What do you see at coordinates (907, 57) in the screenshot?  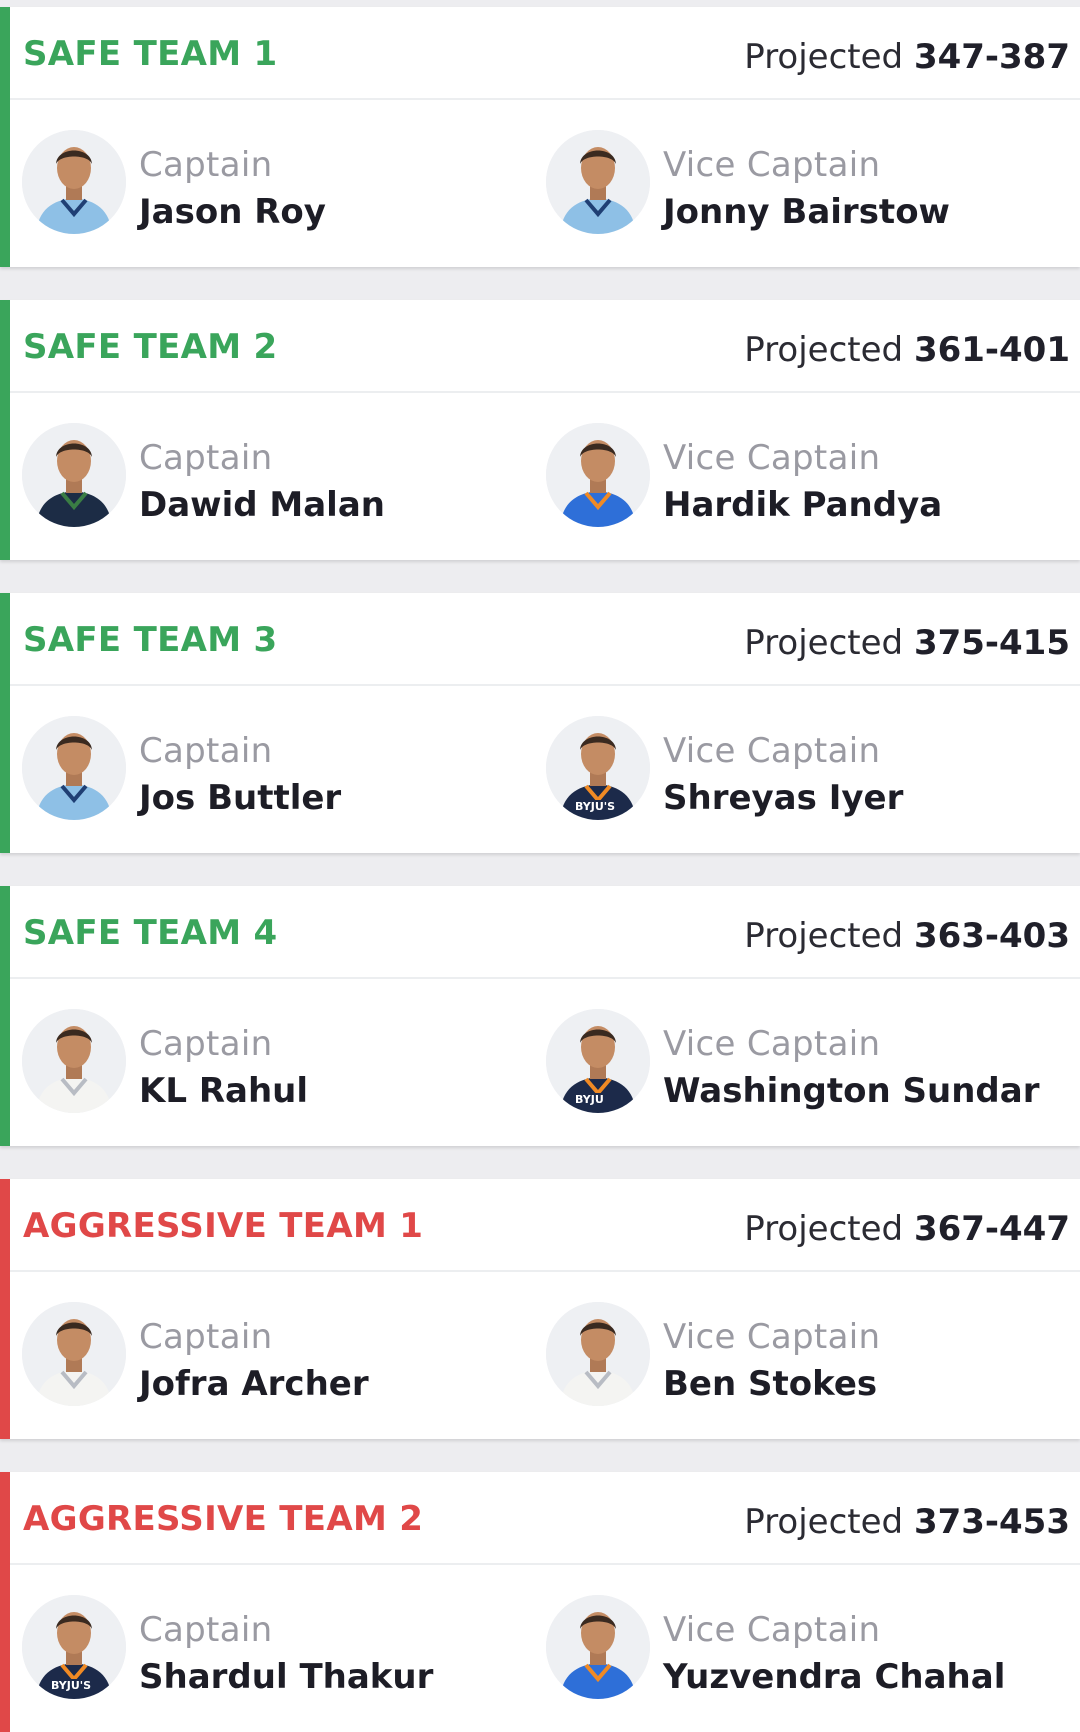 I see `projected-score: Projected 347-387` at bounding box center [907, 57].